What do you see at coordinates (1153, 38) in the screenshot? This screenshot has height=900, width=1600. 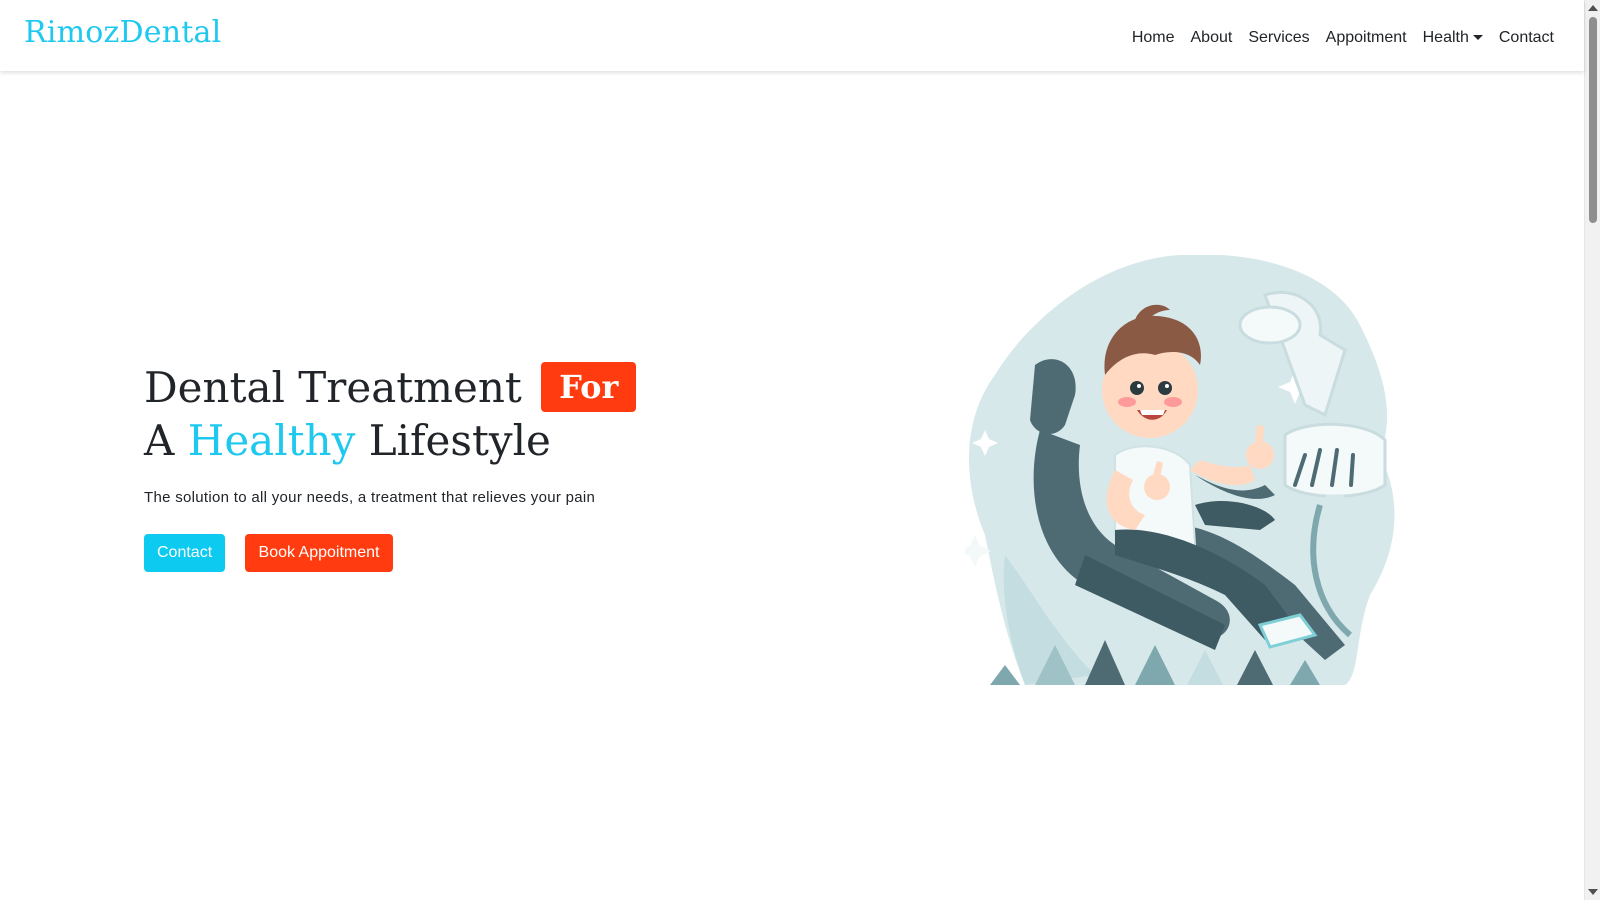 I see `nav-home-link: Home` at bounding box center [1153, 38].